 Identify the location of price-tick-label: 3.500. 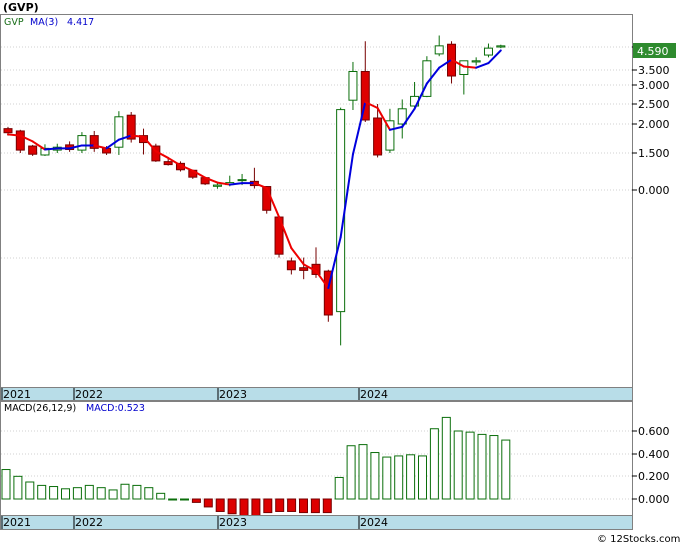
(654, 70).